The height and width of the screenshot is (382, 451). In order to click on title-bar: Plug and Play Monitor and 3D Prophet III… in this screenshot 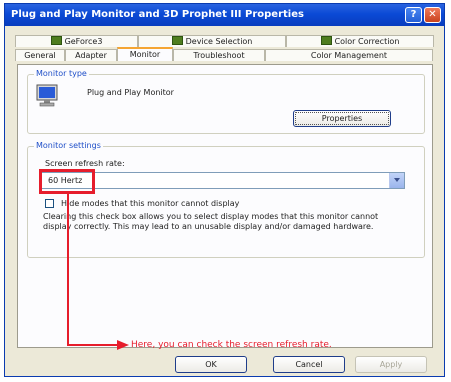, I will do `click(224, 15)`.